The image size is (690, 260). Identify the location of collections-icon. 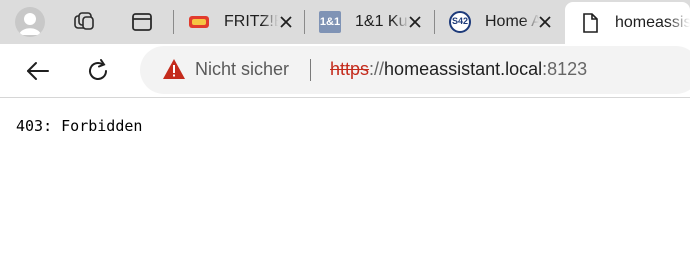
(84, 22).